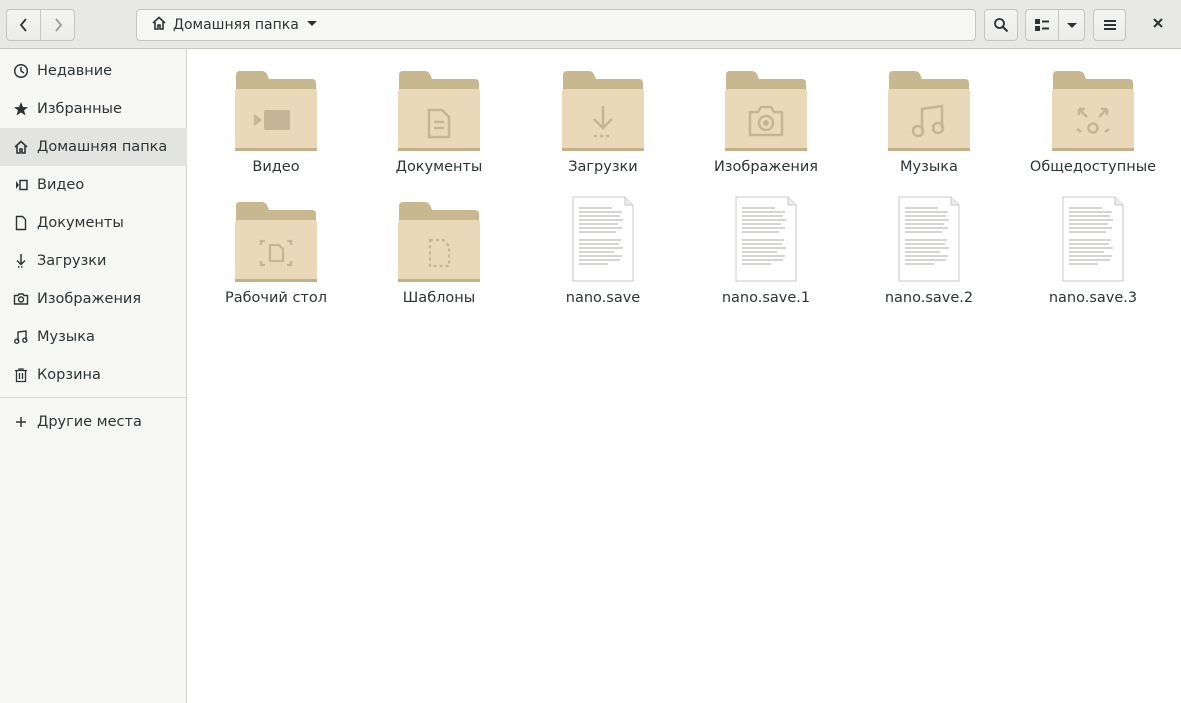  What do you see at coordinates (1093, 113) in the screenshot?
I see `folder-share-icon` at bounding box center [1093, 113].